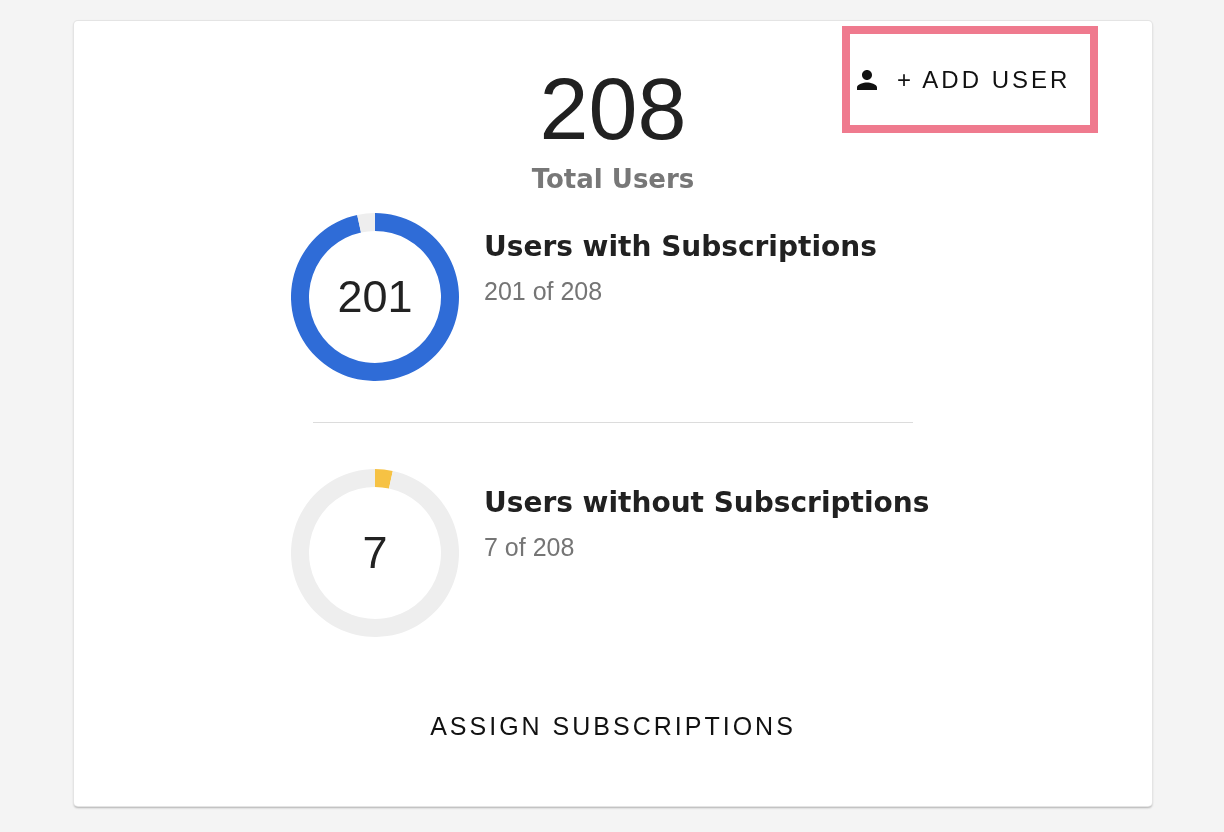 The height and width of the screenshot is (832, 1224). Describe the element at coordinates (544, 291) in the screenshot. I see `stat-detail: 201 of 208` at that location.